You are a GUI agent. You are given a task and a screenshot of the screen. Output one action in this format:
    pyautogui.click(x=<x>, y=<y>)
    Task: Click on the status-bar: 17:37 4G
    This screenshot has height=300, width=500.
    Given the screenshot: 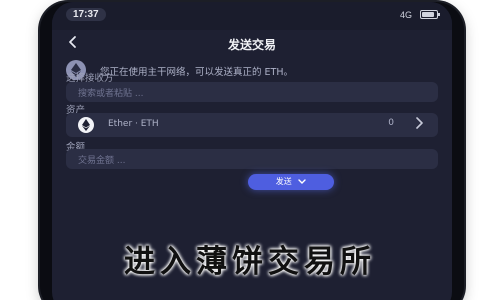 What is the action you would take?
    pyautogui.click(x=252, y=16)
    